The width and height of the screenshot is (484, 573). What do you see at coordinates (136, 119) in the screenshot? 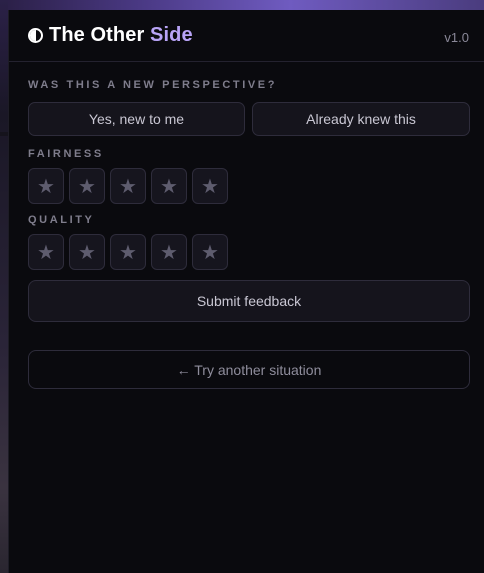
I see `yes-new-to-me-button: Yes, new to me` at bounding box center [136, 119].